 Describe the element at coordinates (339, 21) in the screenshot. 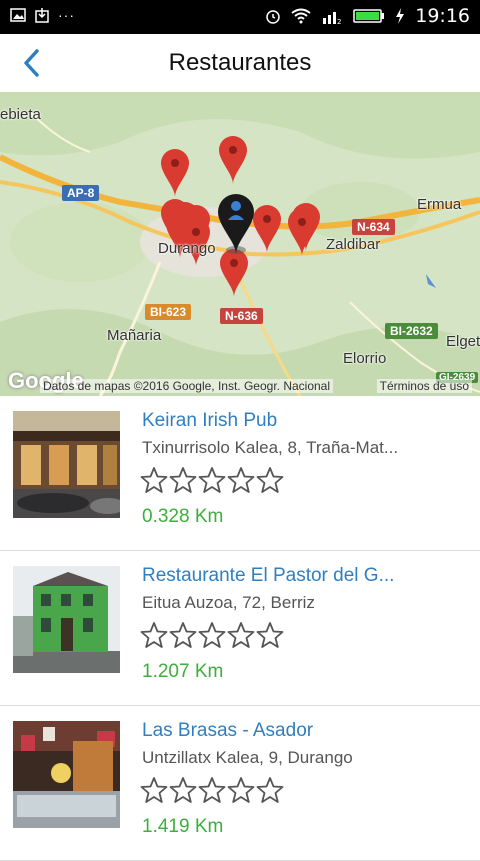

I see `svg-text: 2` at that location.